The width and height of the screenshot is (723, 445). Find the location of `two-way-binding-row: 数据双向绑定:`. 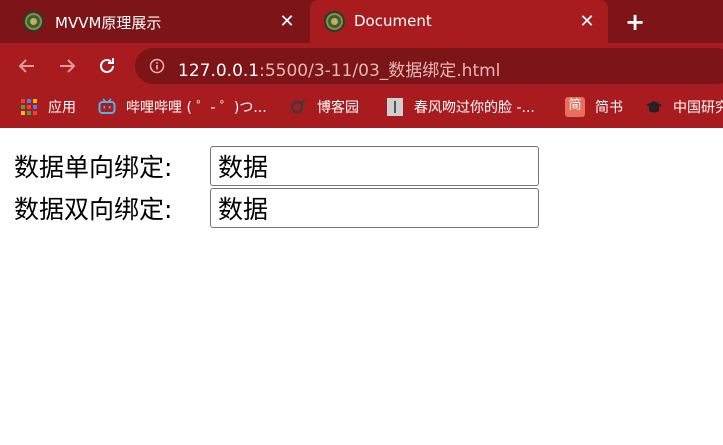

two-way-binding-row: 数据双向绑定: is located at coordinates (276, 208).